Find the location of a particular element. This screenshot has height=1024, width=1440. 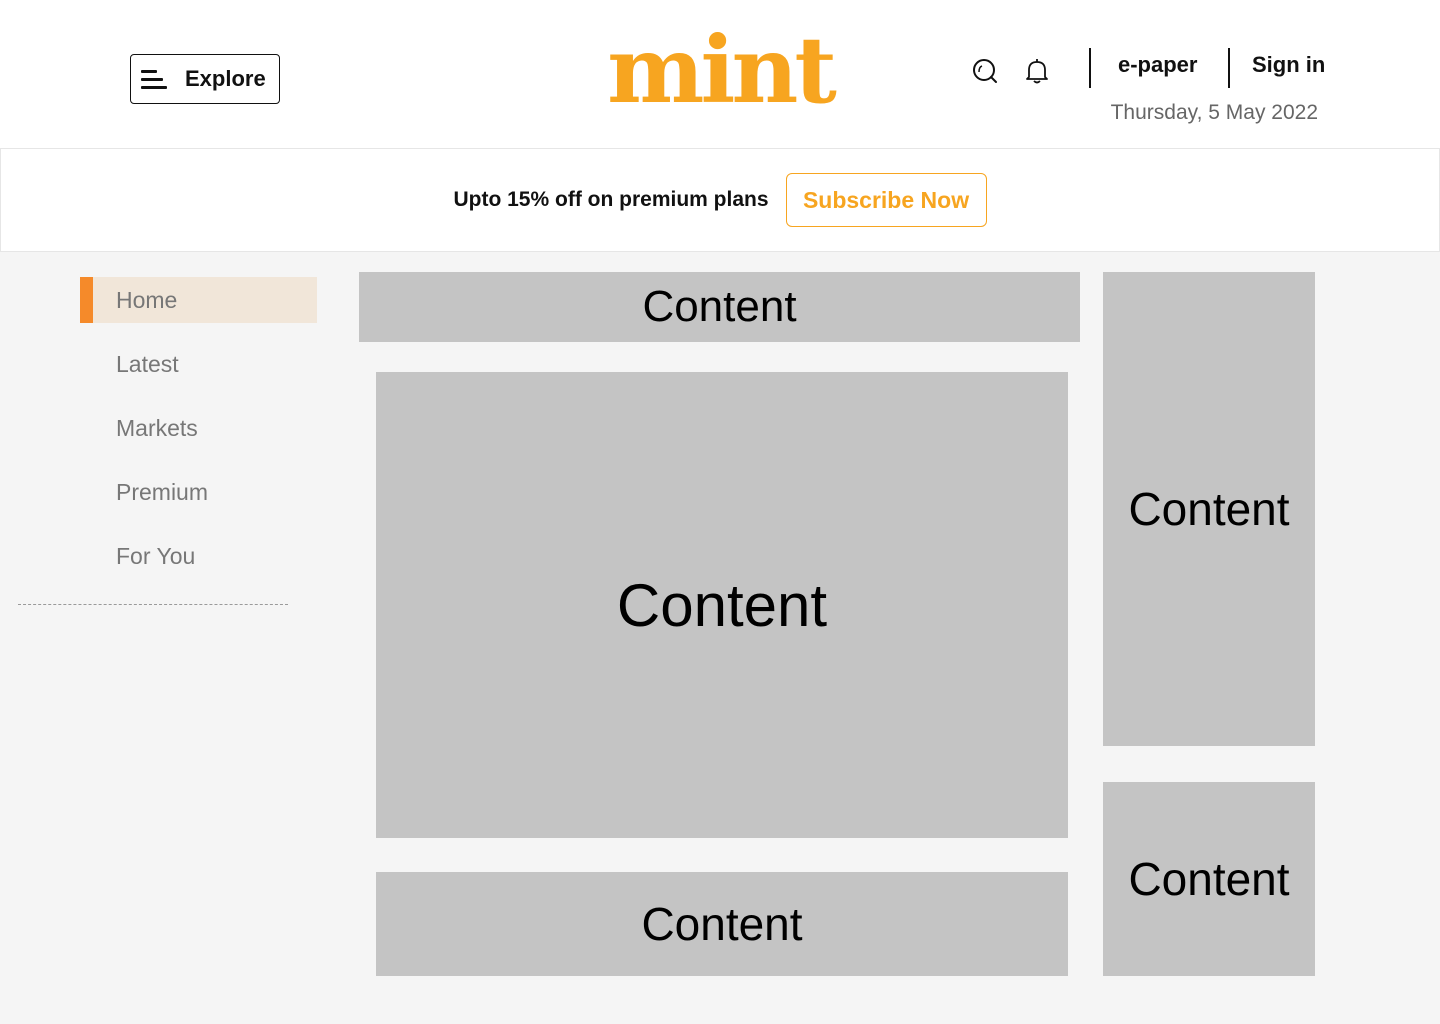

epaper-link: e-paper is located at coordinates (1157, 65).